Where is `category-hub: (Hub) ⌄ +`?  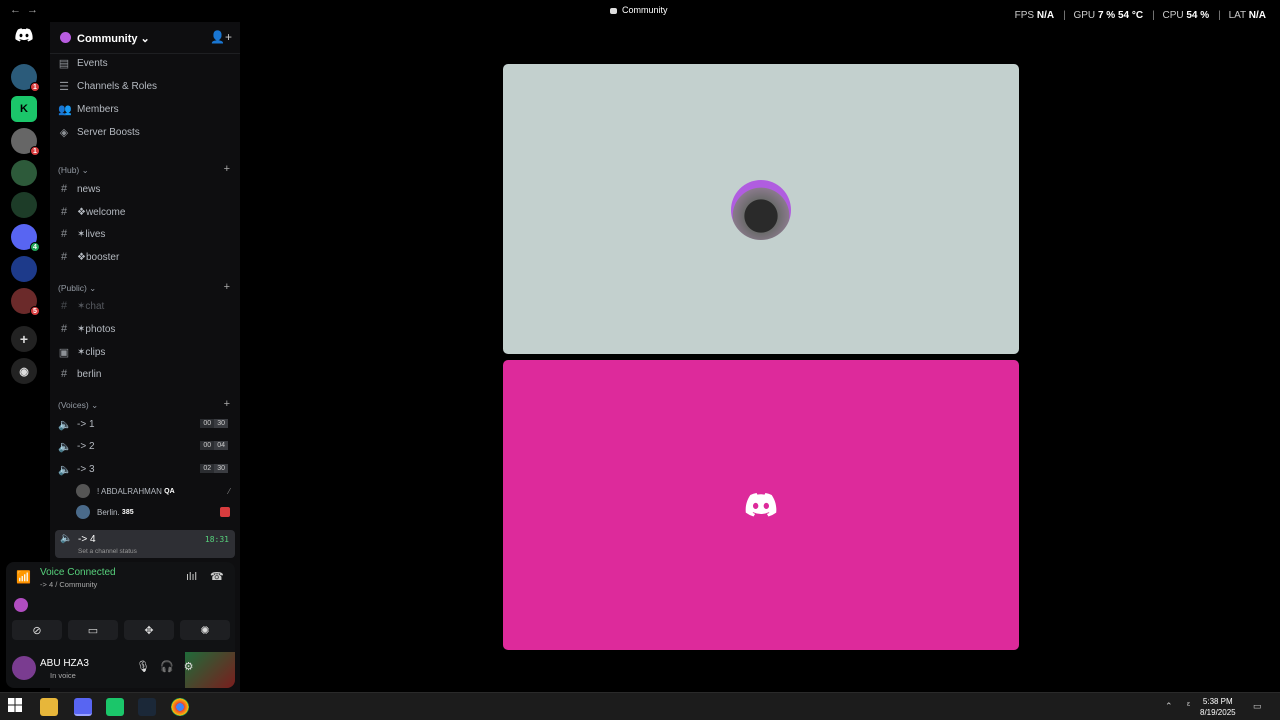
category-hub: (Hub) ⌄ + is located at coordinates (146, 169).